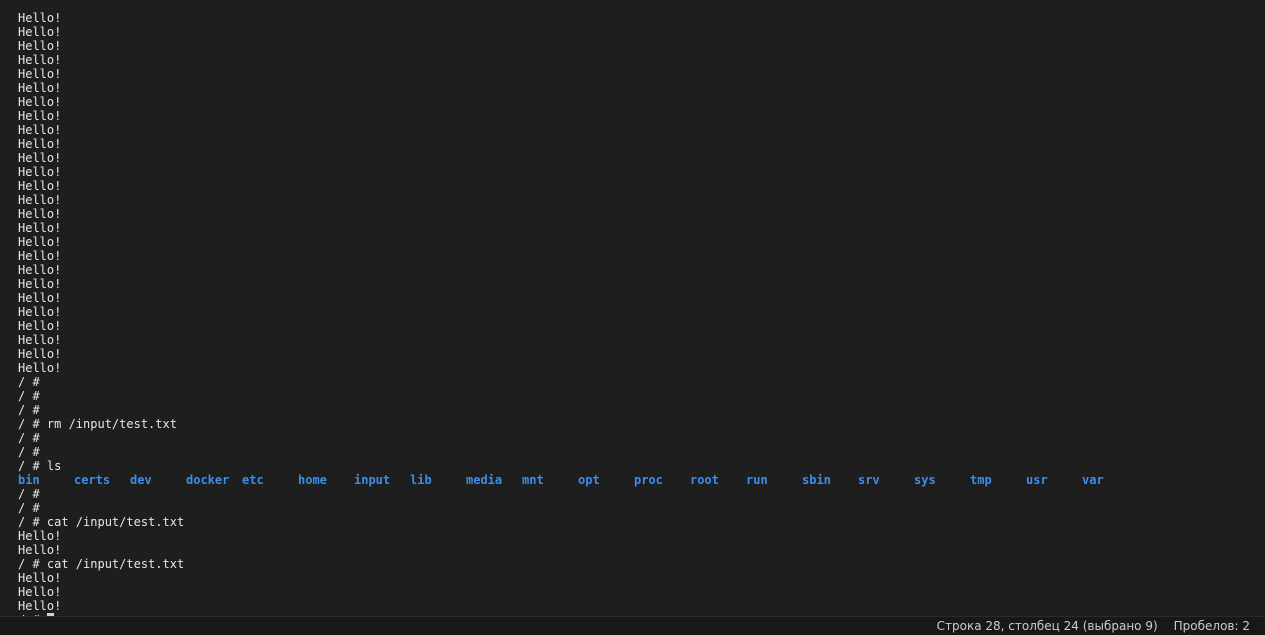 This screenshot has width=1265, height=635. I want to click on ls-directory-entry: certs, so click(92, 480).